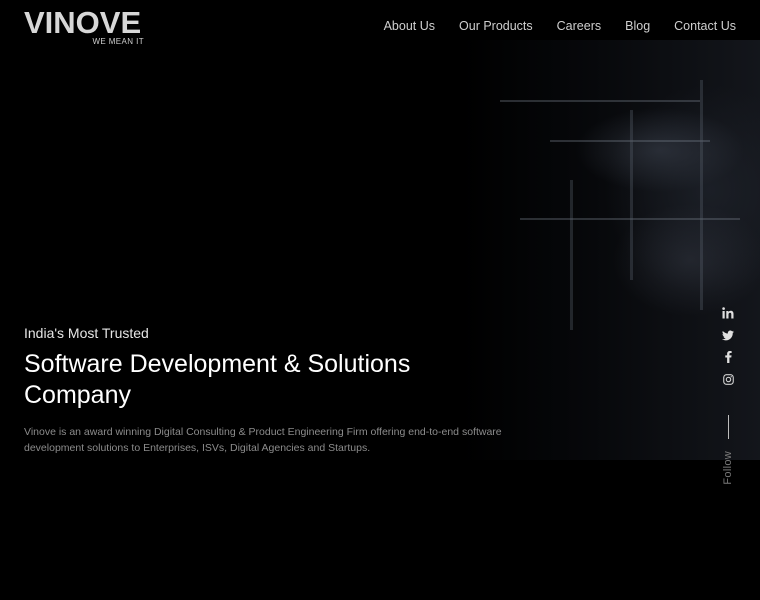 The width and height of the screenshot is (760, 600). I want to click on nav-item-contact-us: Contact Us, so click(705, 26).